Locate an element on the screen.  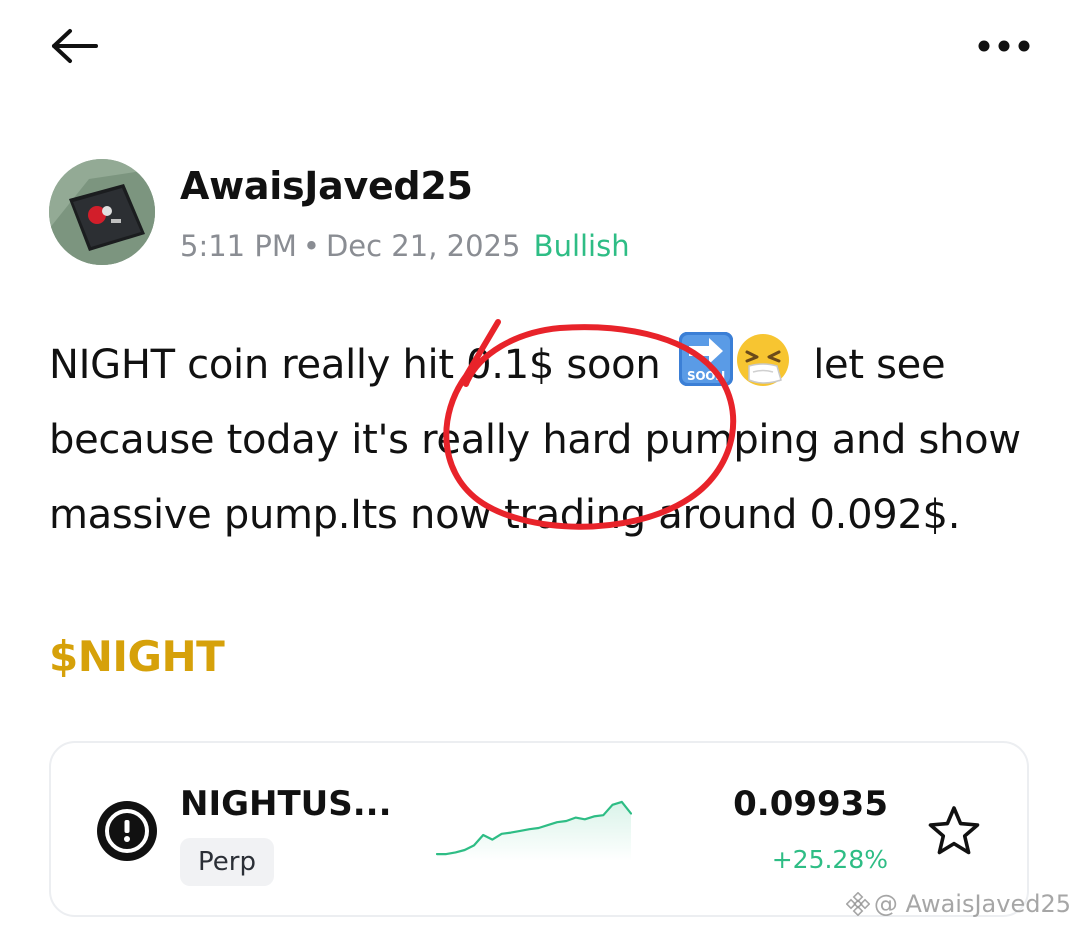
sparkline-area is located at coordinates (534, 831).